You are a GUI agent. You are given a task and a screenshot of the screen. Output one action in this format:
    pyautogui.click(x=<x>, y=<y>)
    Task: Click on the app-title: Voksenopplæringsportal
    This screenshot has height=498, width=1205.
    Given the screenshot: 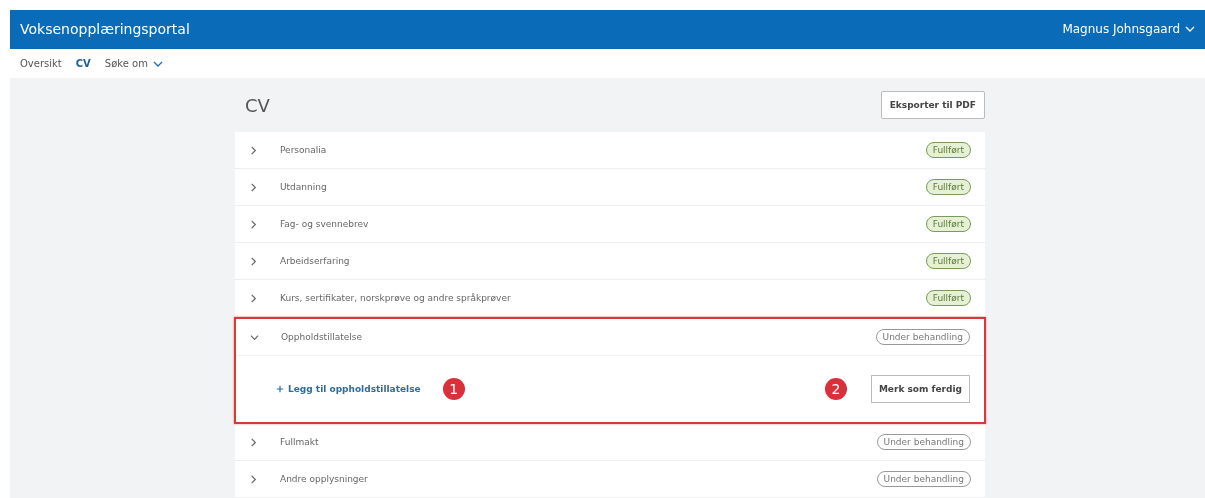 What is the action you would take?
    pyautogui.click(x=105, y=29)
    